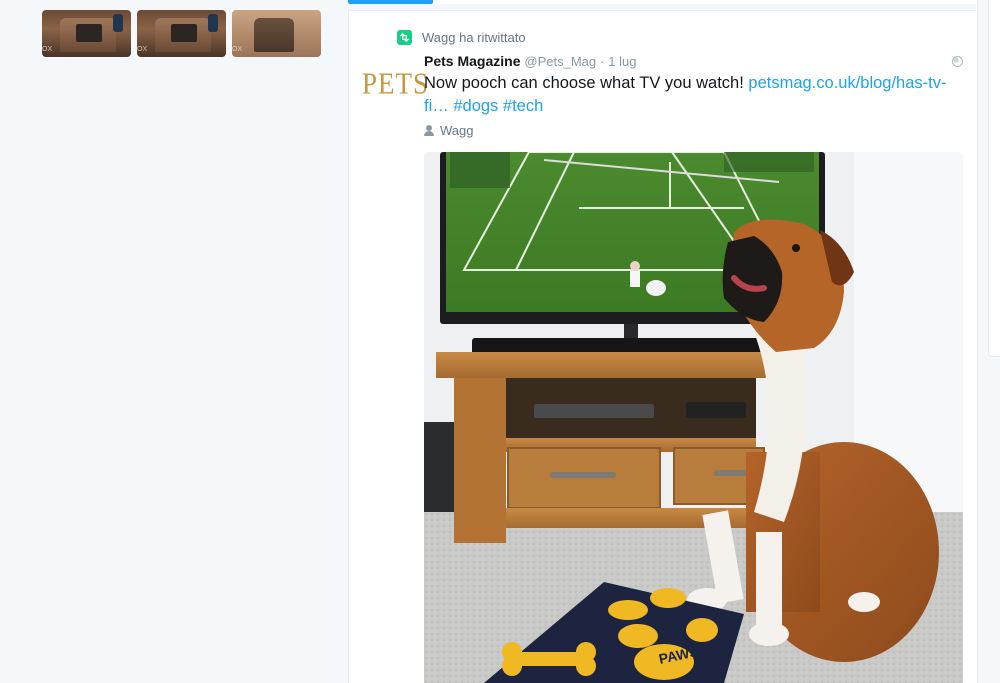 This screenshot has height=683, width=1000. I want to click on media-thumbnails: OX OX OX, so click(181, 33).